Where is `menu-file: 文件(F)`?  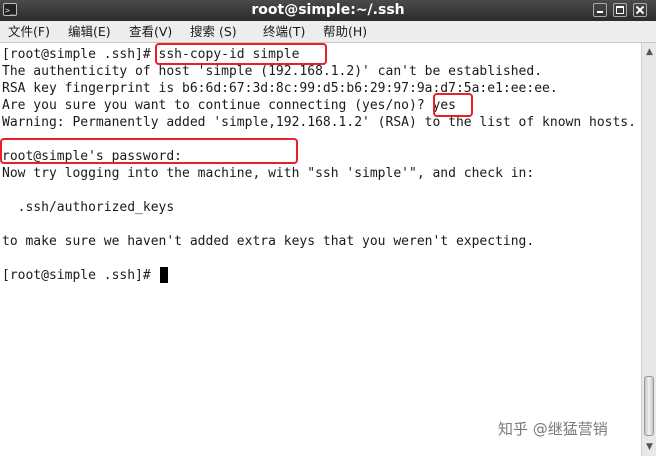
menu-file: 文件(F) is located at coordinates (29, 32).